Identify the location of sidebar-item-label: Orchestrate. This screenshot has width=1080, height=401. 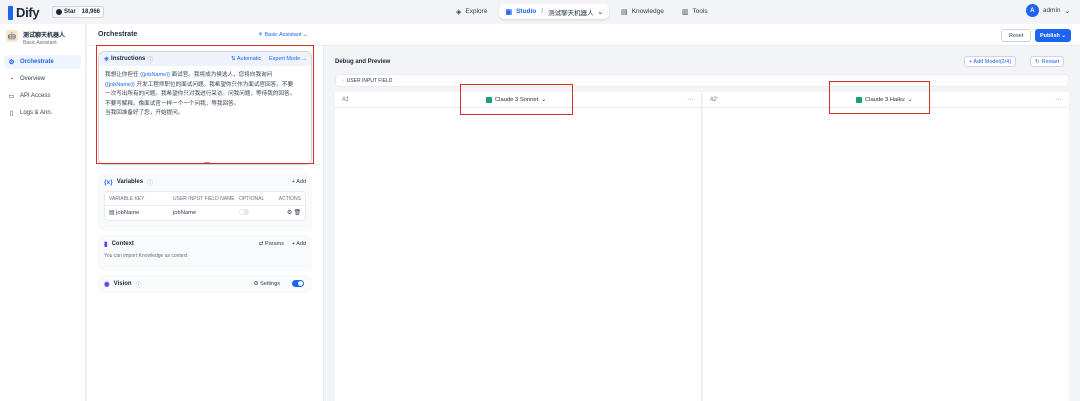
(37, 62).